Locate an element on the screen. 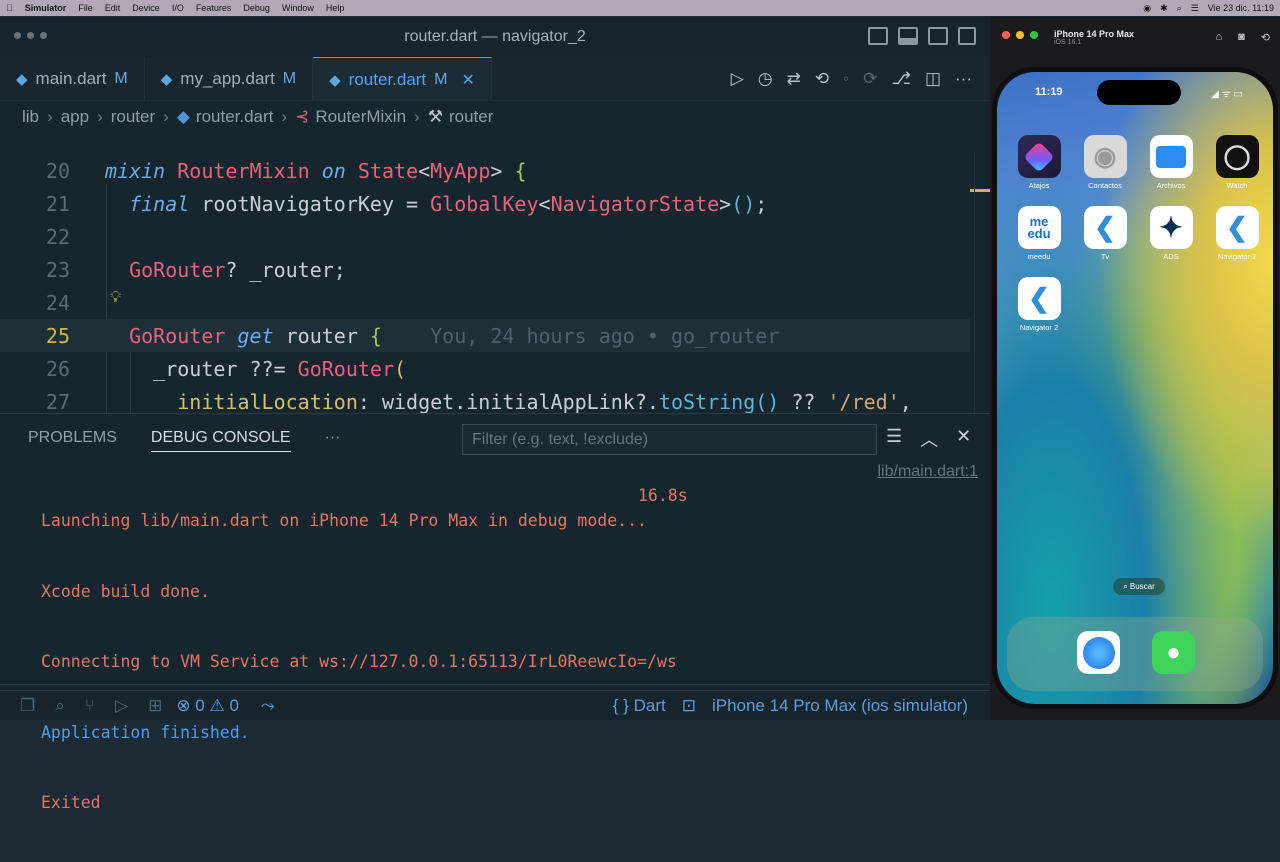 The image size is (1280, 862). close-panel-icon: ✕ is located at coordinates (963, 439).